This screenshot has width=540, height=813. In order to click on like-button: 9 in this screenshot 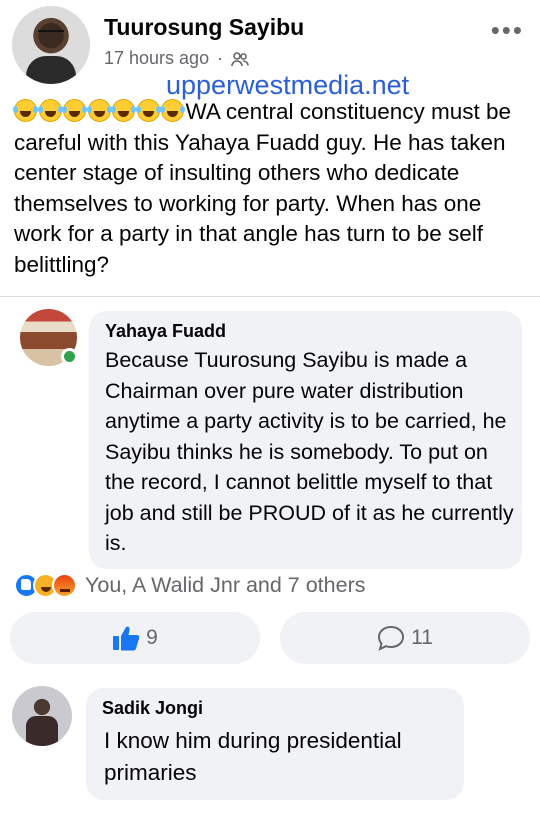, I will do `click(135, 638)`.